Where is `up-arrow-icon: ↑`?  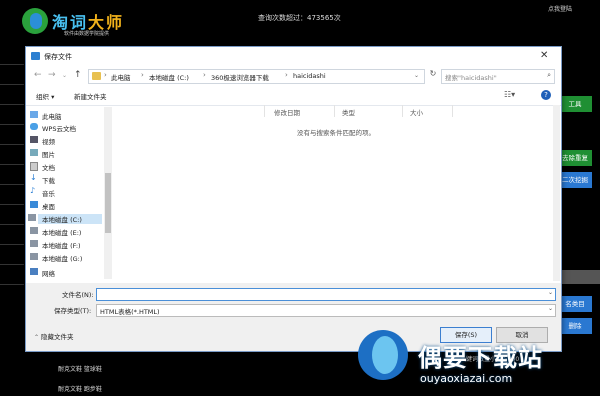 up-arrow-icon: ↑ is located at coordinates (78, 75).